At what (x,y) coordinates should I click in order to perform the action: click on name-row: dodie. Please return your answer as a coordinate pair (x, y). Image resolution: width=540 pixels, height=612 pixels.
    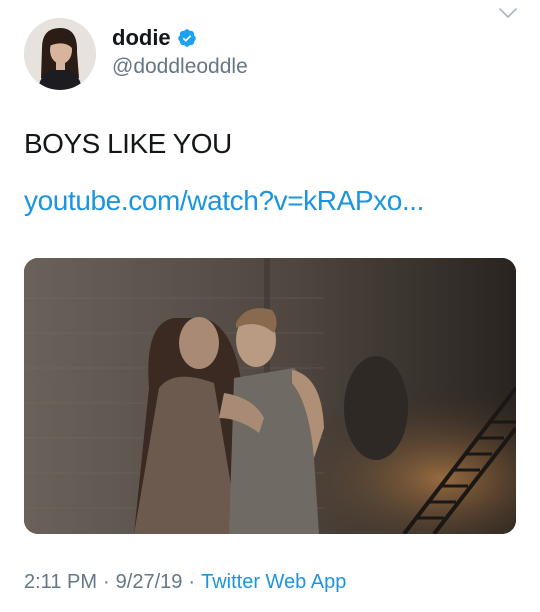
    Looking at the image, I should click on (154, 38).